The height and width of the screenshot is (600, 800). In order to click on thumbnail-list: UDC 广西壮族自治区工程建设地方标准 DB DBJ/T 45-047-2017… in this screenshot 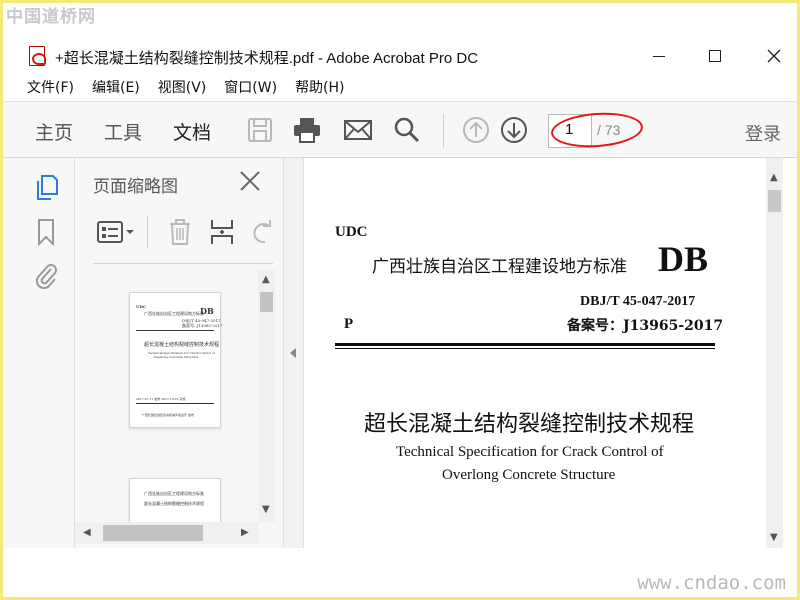, I will do `click(166, 396)`.